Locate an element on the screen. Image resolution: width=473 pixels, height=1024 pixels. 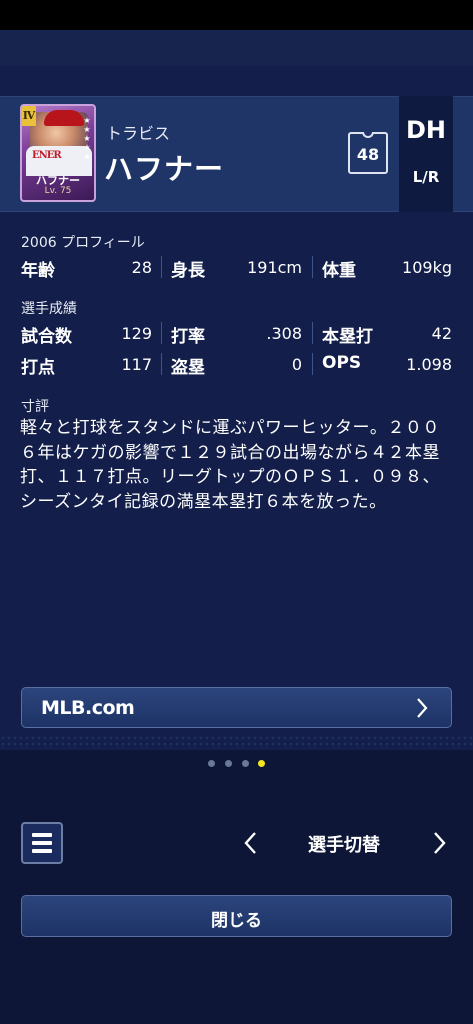
ops-label: OPS is located at coordinates (342, 363).